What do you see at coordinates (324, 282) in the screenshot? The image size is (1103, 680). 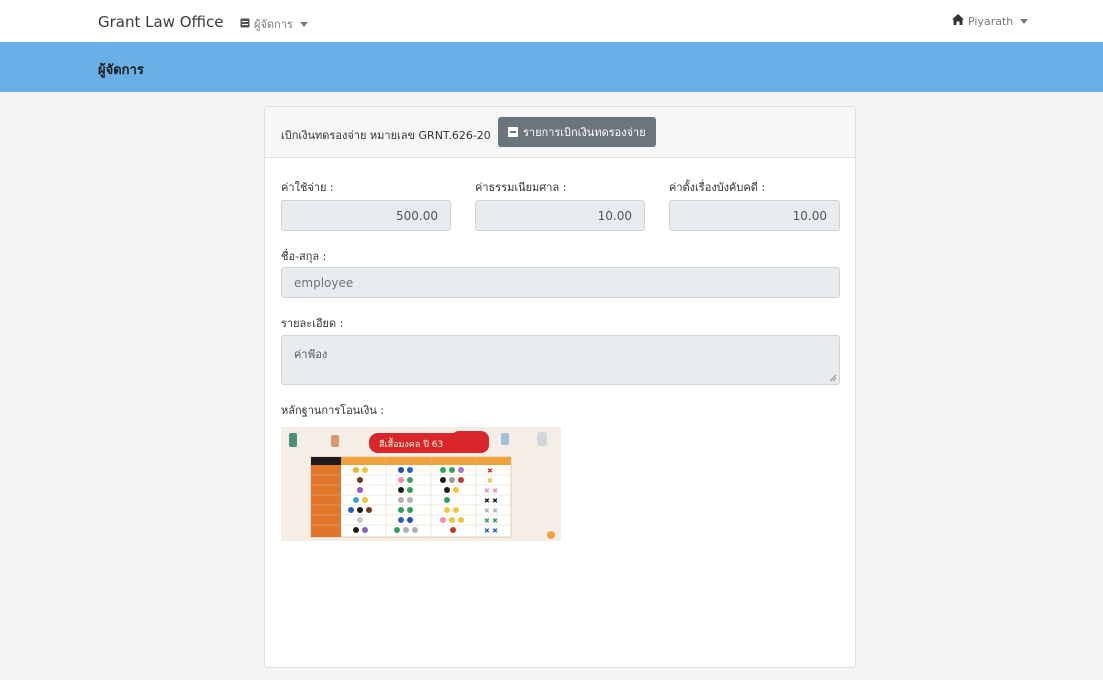 I see `name-value: employee` at bounding box center [324, 282].